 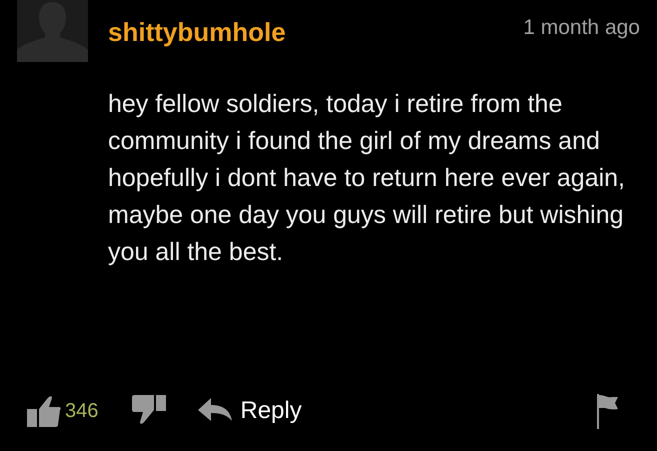 I want to click on reply-icon, so click(x=215, y=411).